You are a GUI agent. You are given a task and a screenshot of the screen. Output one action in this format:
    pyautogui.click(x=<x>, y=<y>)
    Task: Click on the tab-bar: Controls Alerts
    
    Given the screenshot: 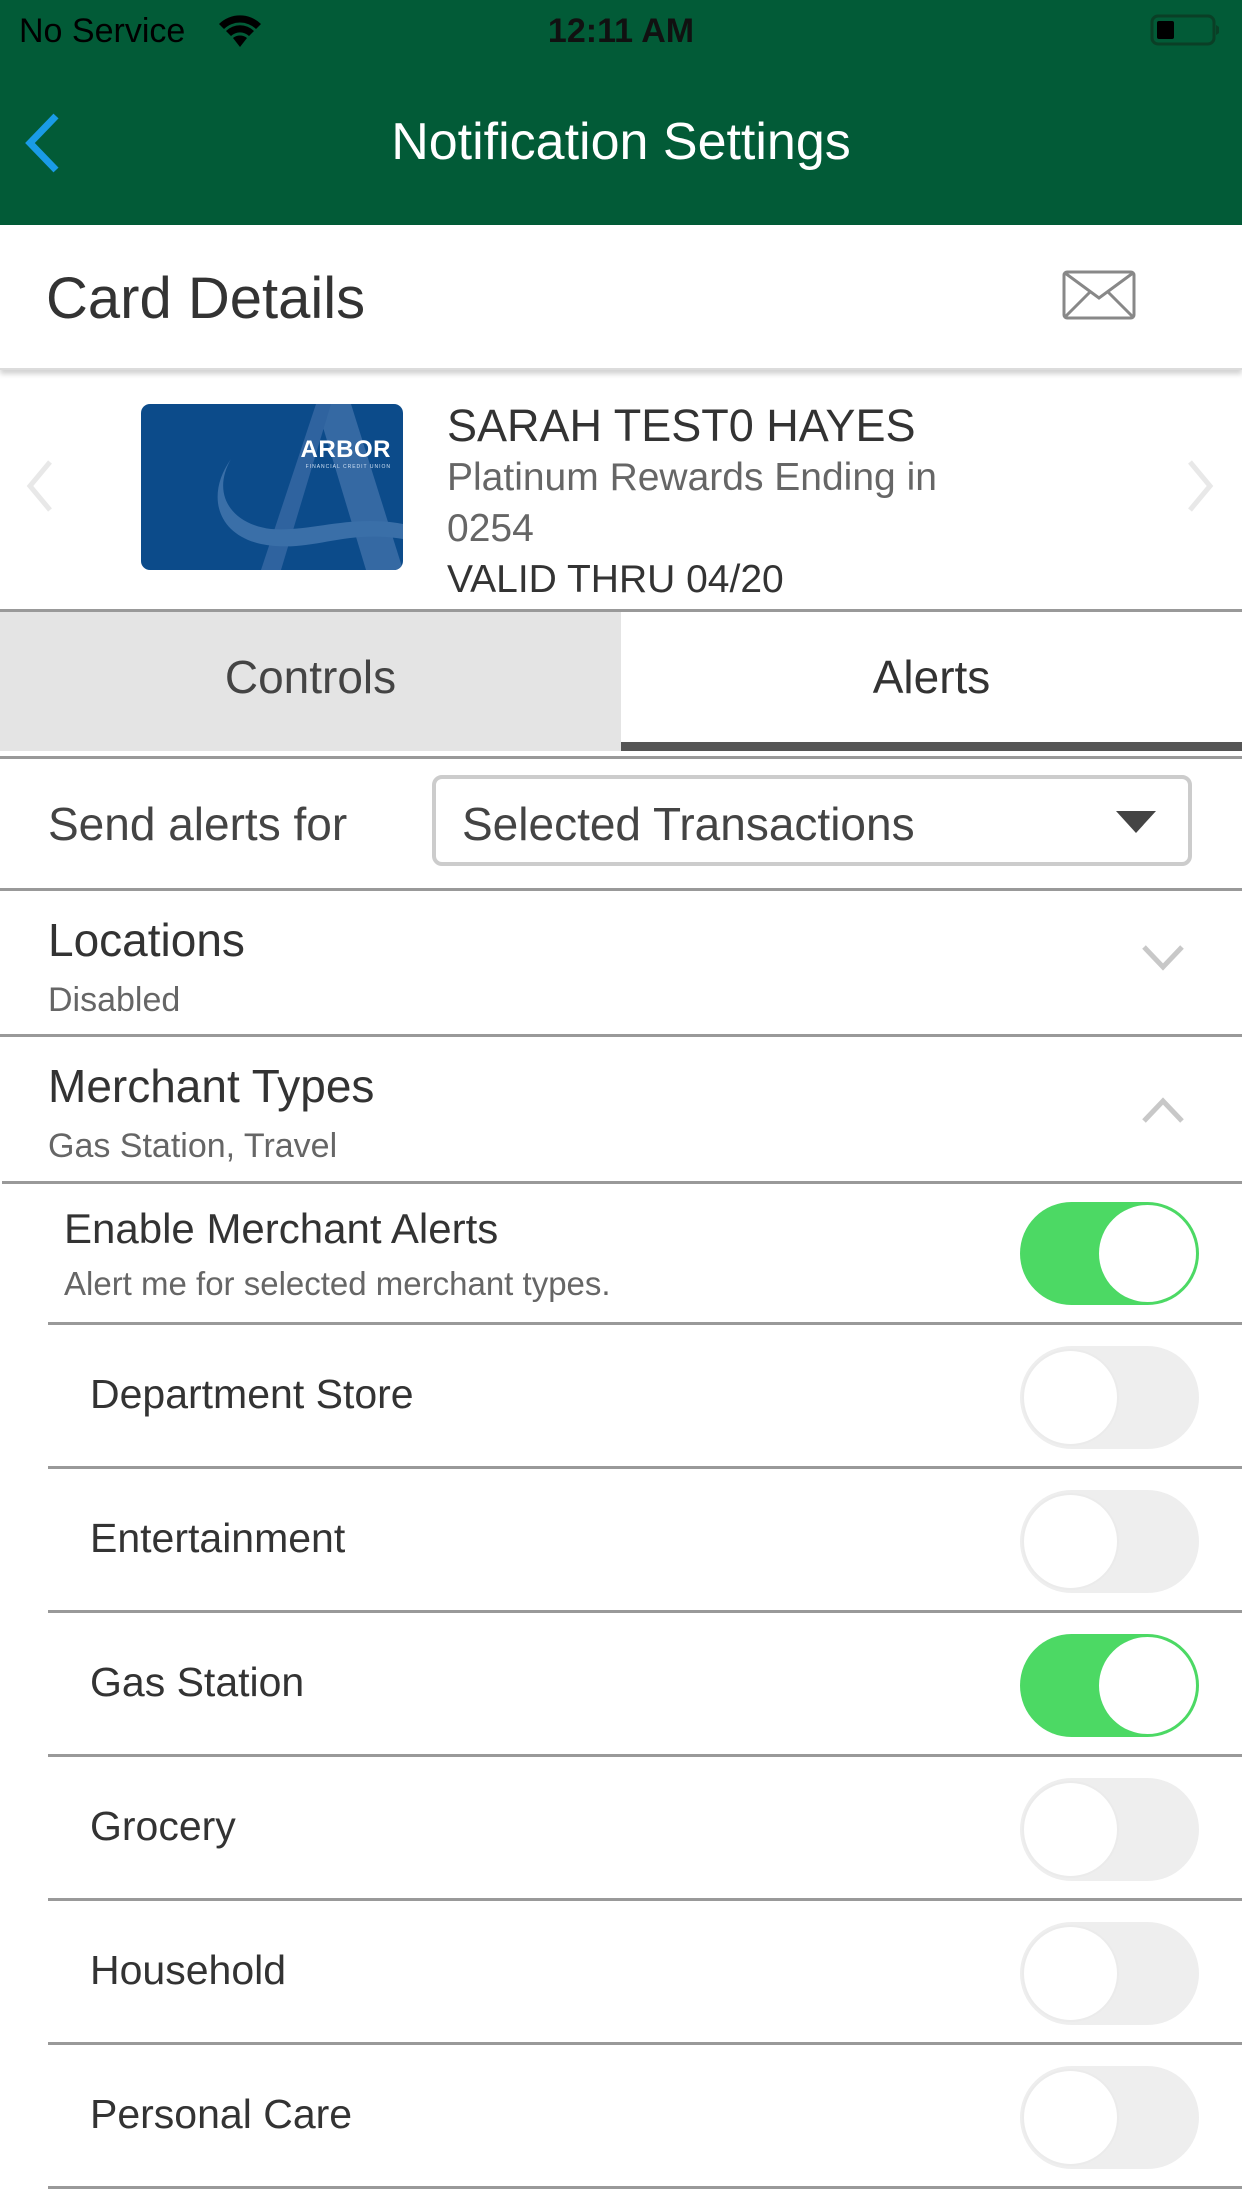 What is the action you would take?
    pyautogui.click(x=621, y=680)
    